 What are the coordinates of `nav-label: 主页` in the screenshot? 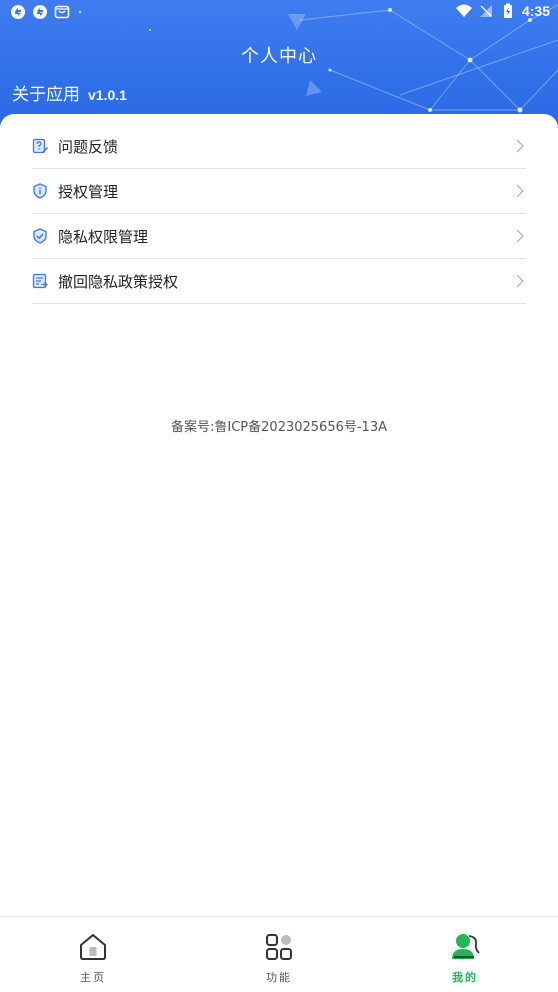 It's located at (93, 977).